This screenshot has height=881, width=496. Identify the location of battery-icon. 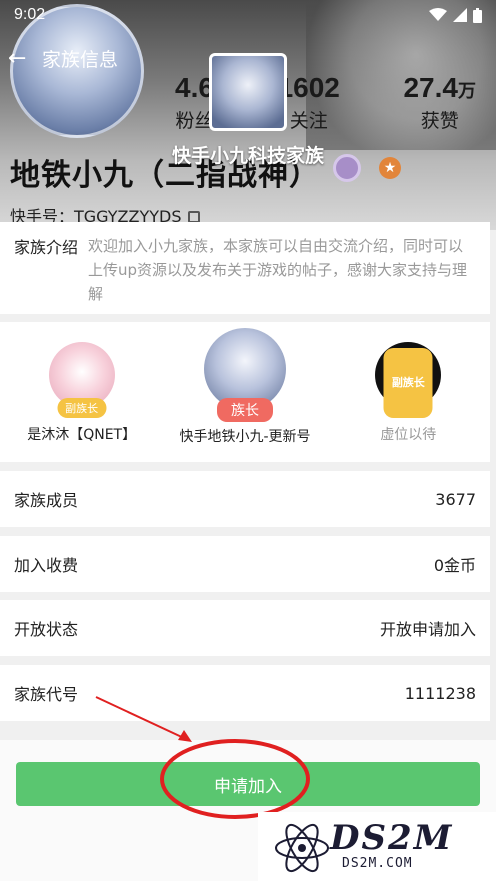
(477, 15).